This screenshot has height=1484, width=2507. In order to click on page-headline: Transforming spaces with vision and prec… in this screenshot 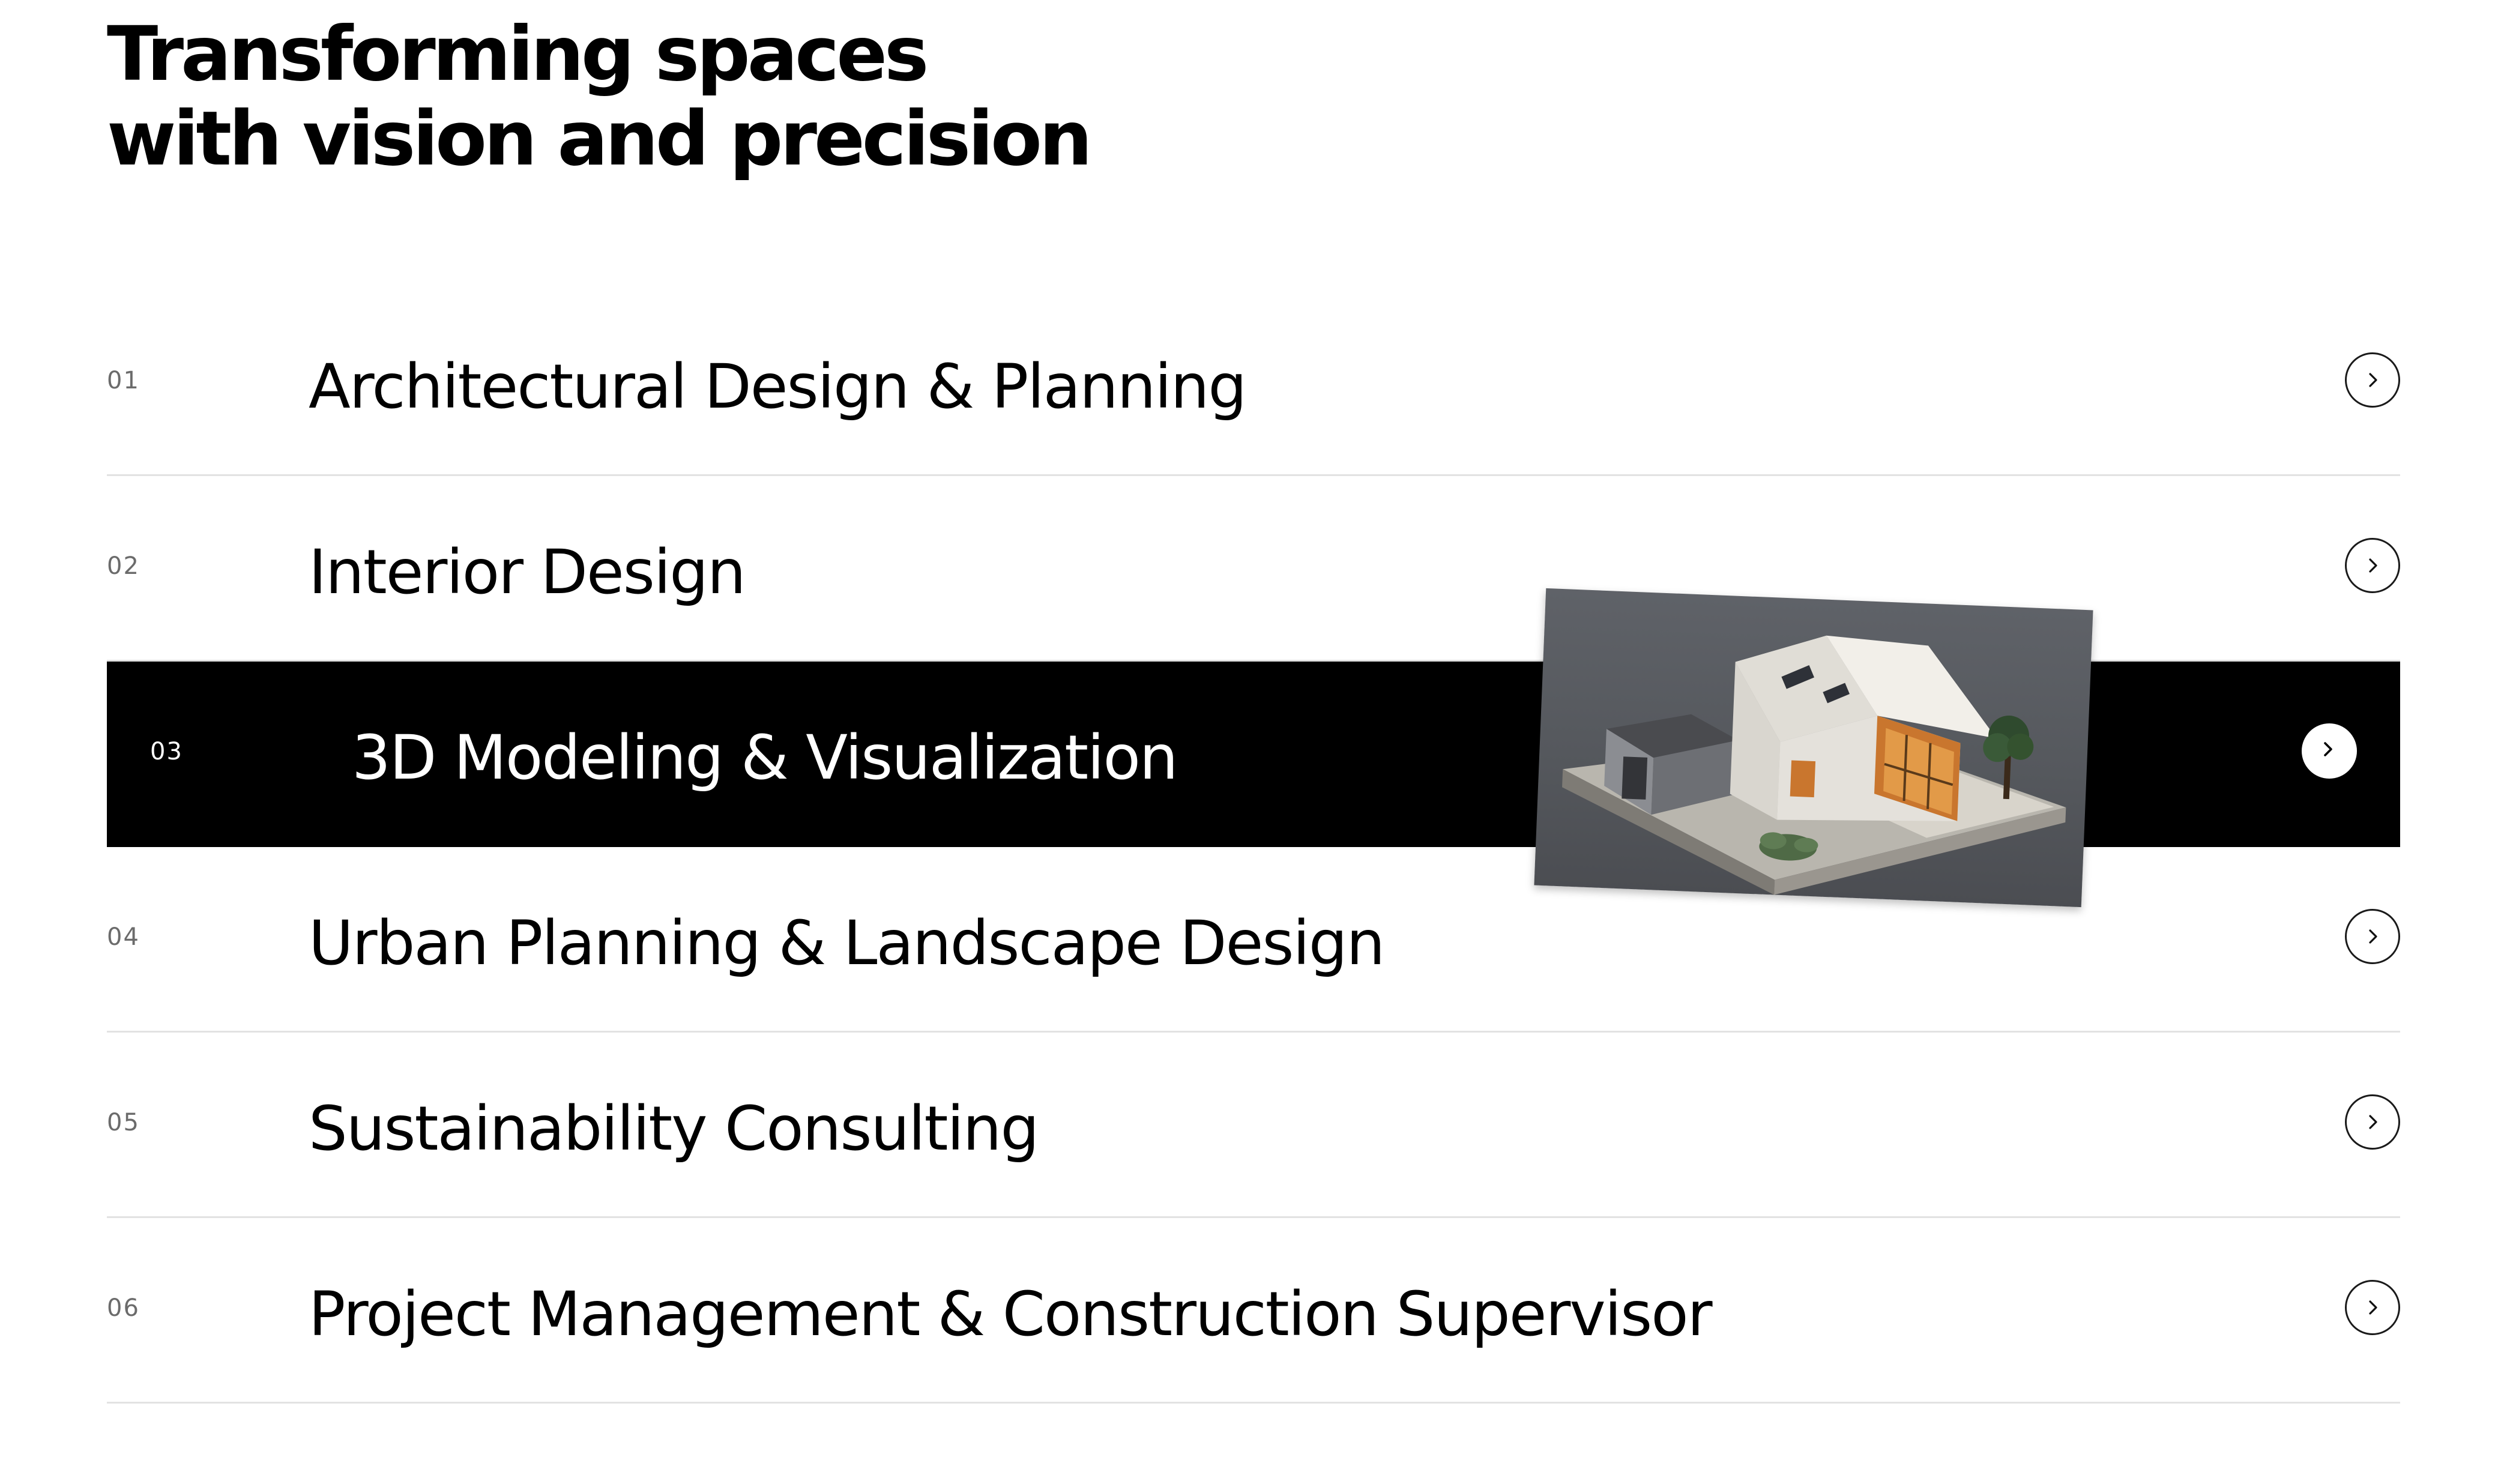, I will do `click(600, 96)`.